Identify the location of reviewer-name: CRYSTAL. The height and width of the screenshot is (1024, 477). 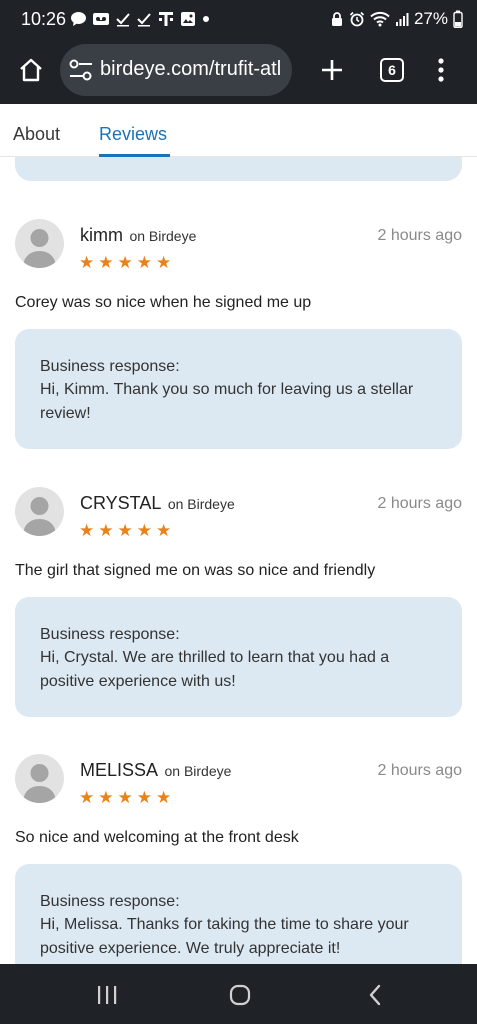
(121, 503).